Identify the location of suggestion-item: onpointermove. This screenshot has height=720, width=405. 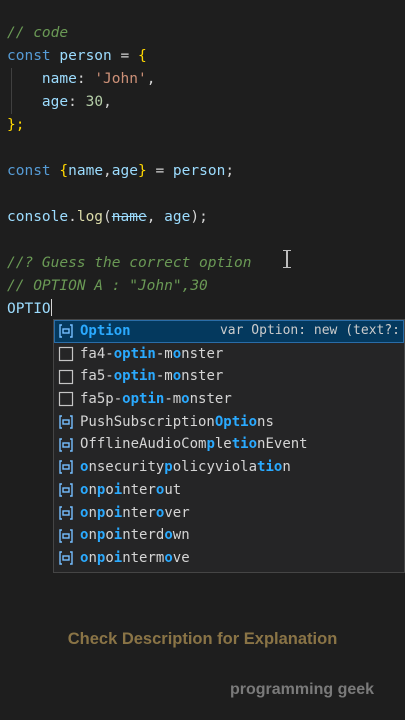
(229, 558).